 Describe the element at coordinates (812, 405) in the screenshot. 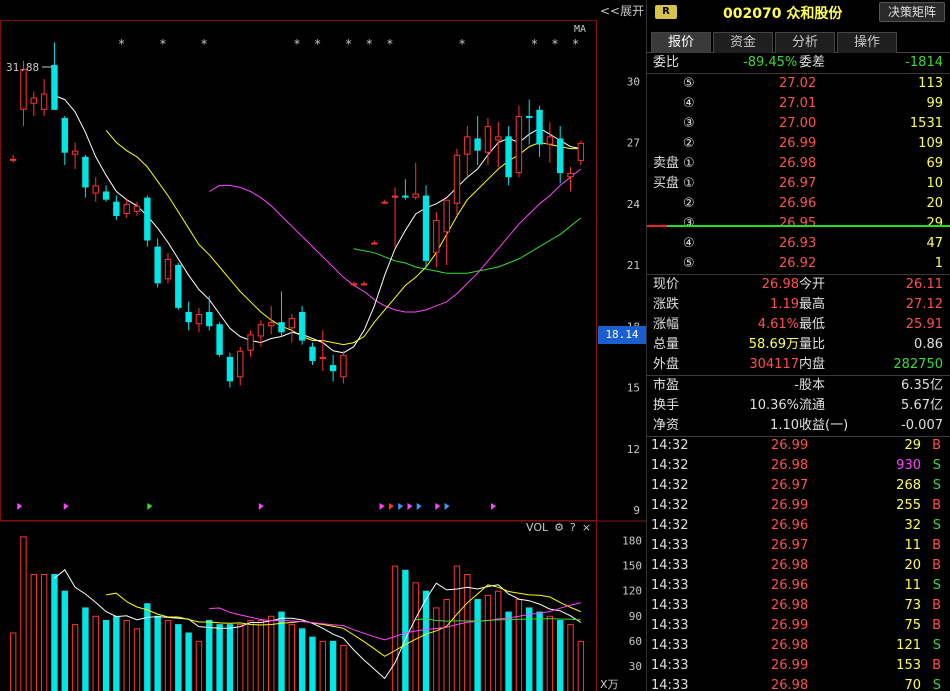

I see `stat-label: 流通` at that location.